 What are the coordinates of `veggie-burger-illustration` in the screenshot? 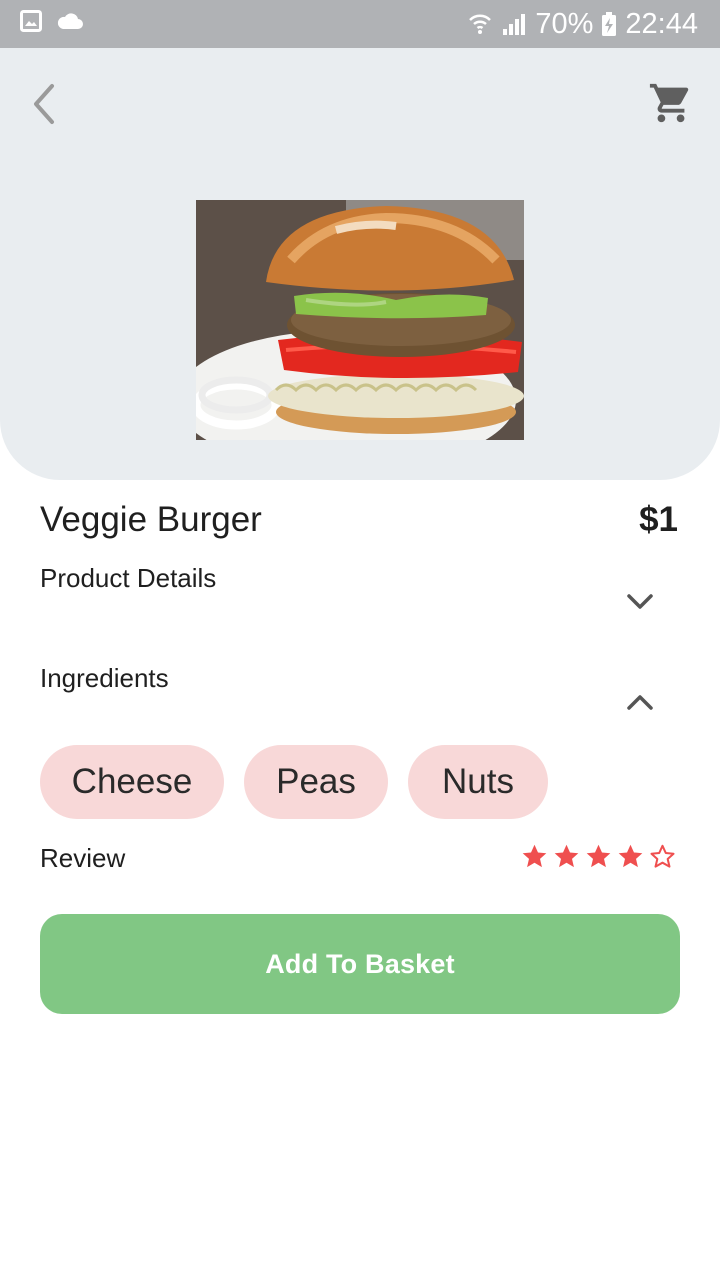 It's located at (360, 320).